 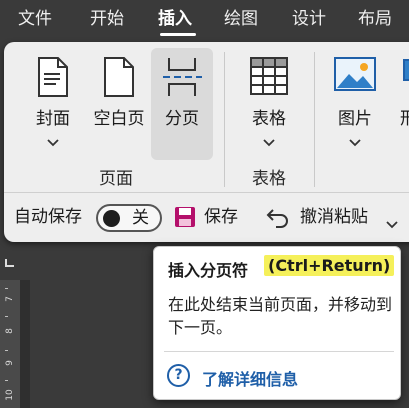 What do you see at coordinates (269, 179) in the screenshot?
I see `group-label-tables: 表格` at bounding box center [269, 179].